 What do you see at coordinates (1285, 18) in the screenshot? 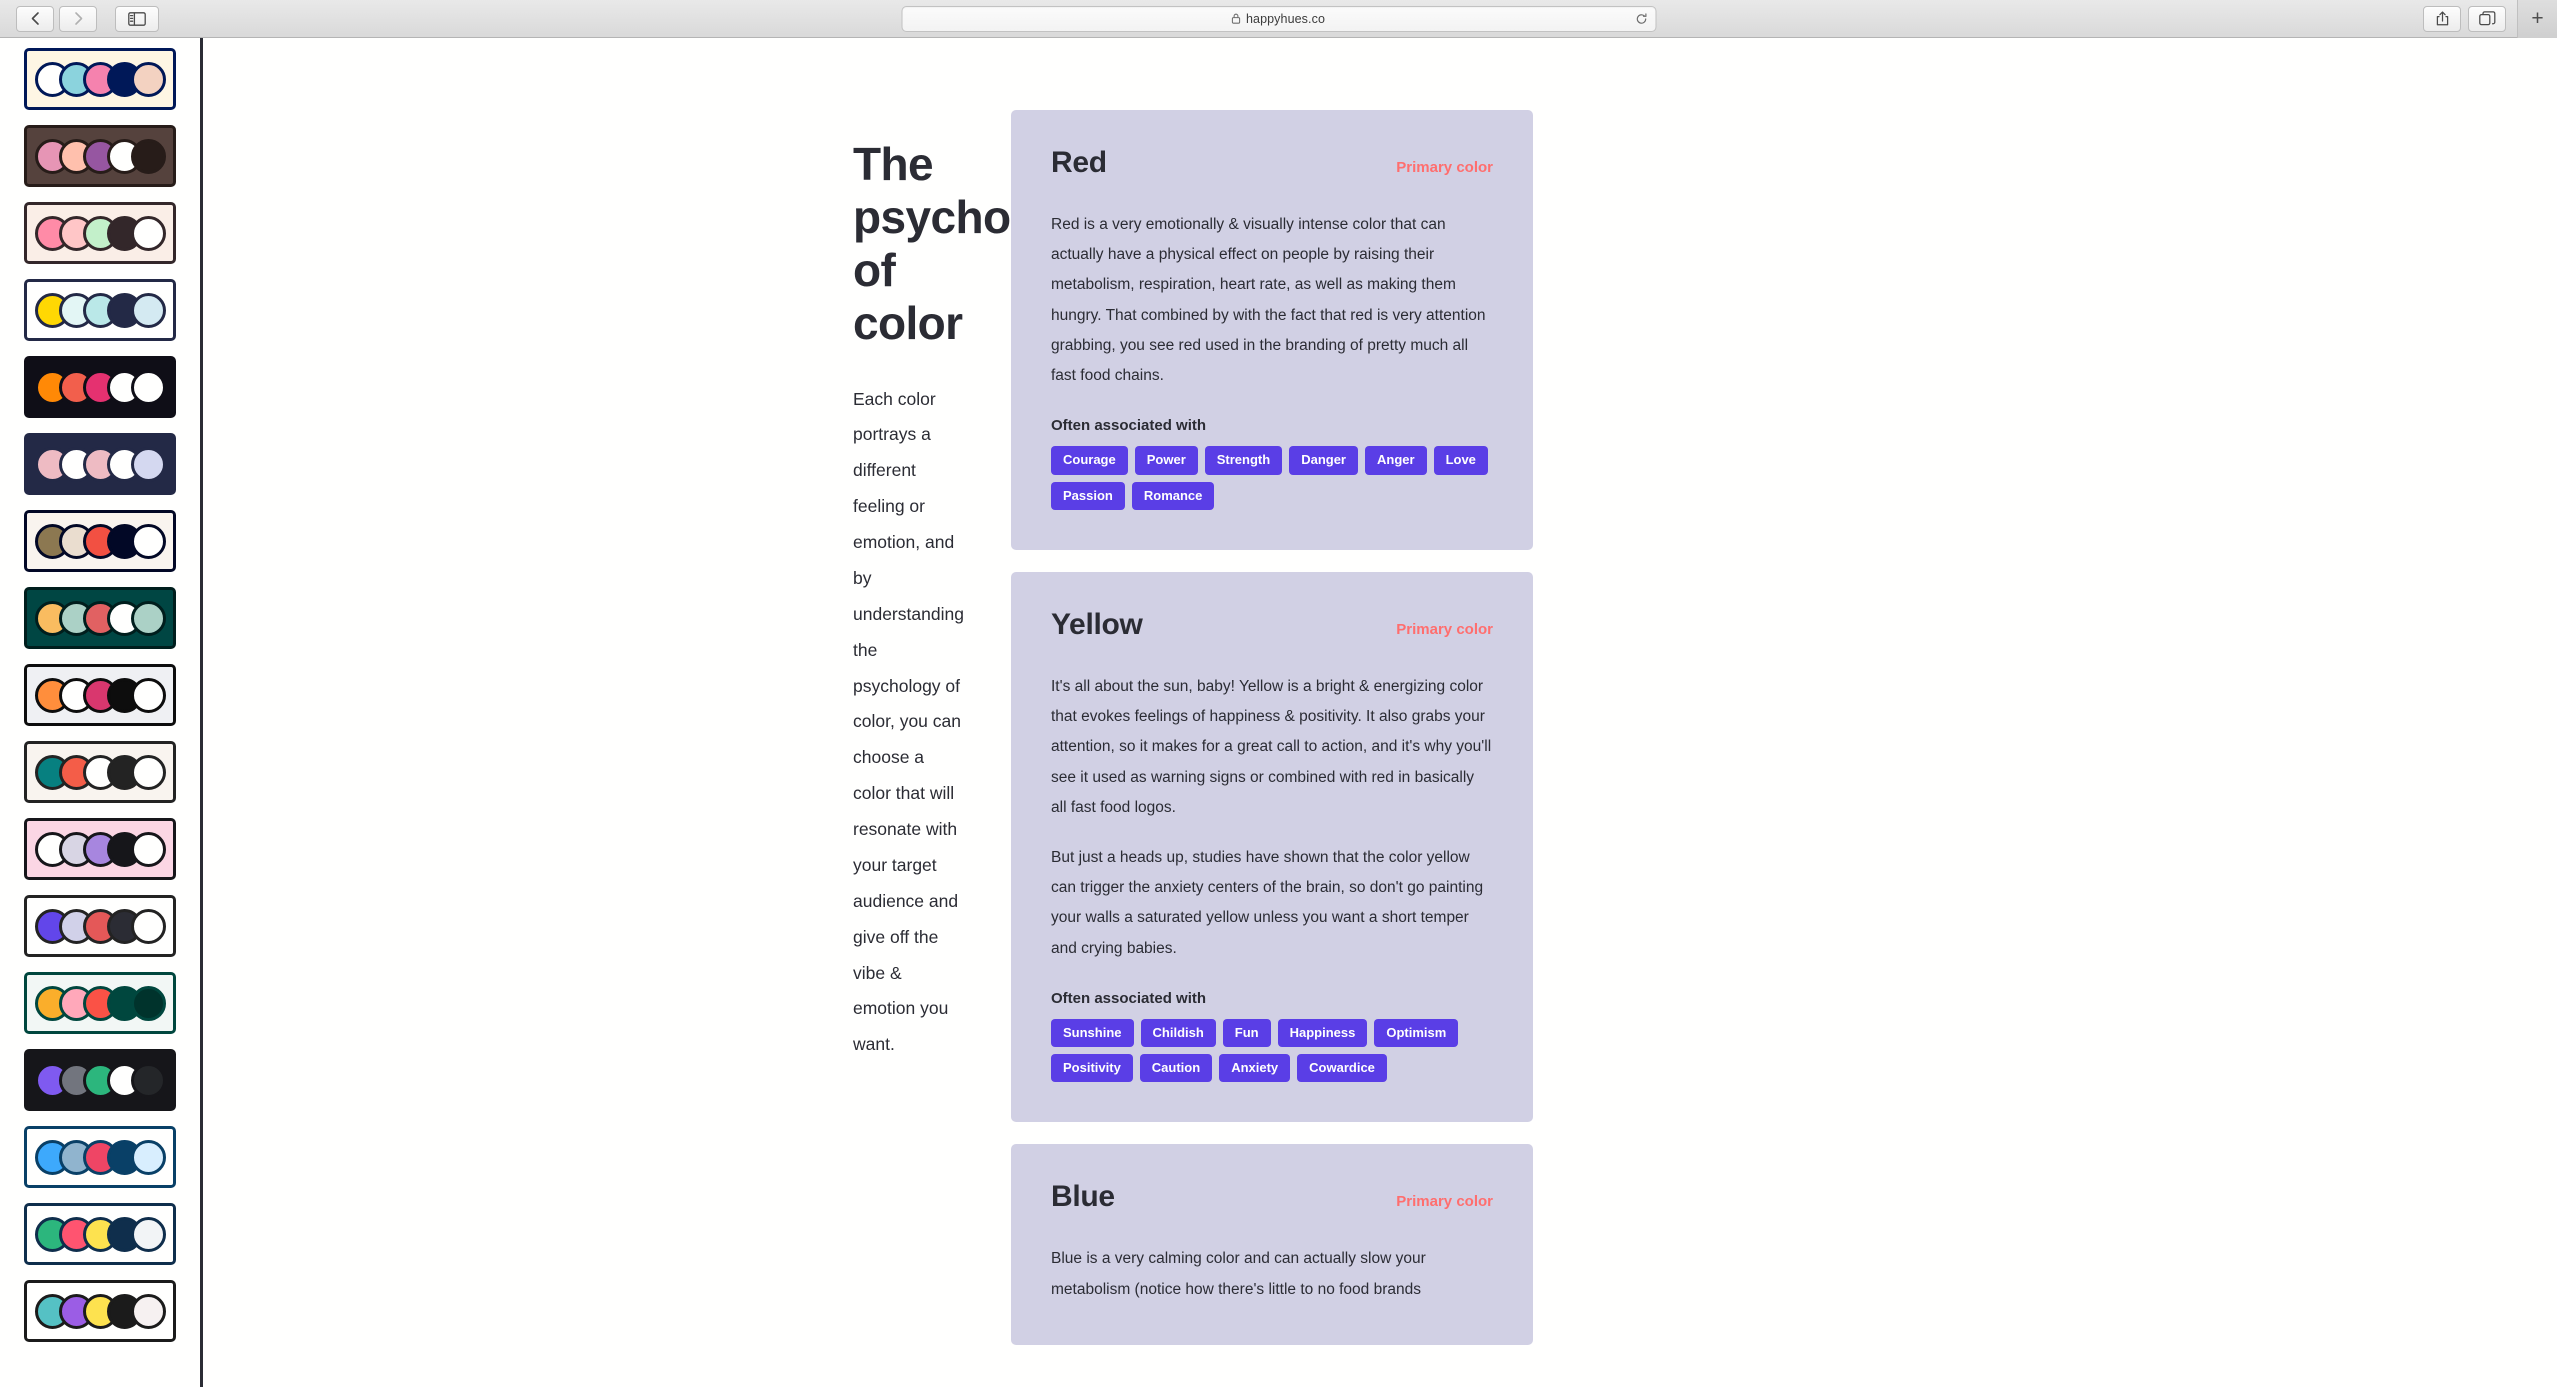
I see `url-text: happyhues.co` at bounding box center [1285, 18].